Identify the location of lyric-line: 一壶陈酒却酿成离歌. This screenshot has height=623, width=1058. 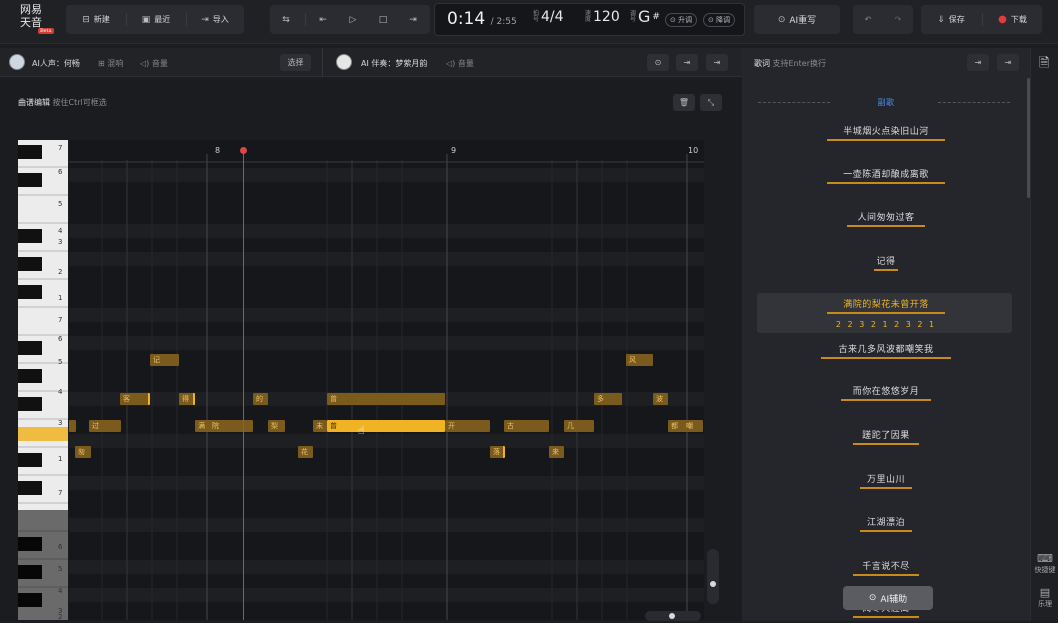
(886, 173).